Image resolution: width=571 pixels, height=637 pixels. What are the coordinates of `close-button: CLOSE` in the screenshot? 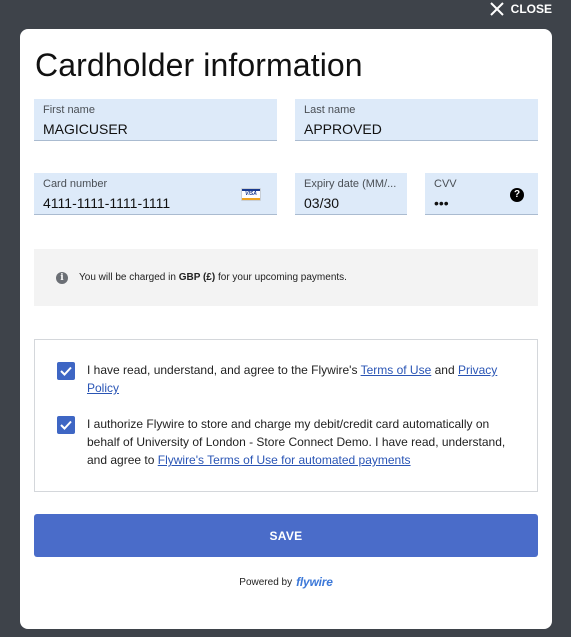 It's located at (520, 9).